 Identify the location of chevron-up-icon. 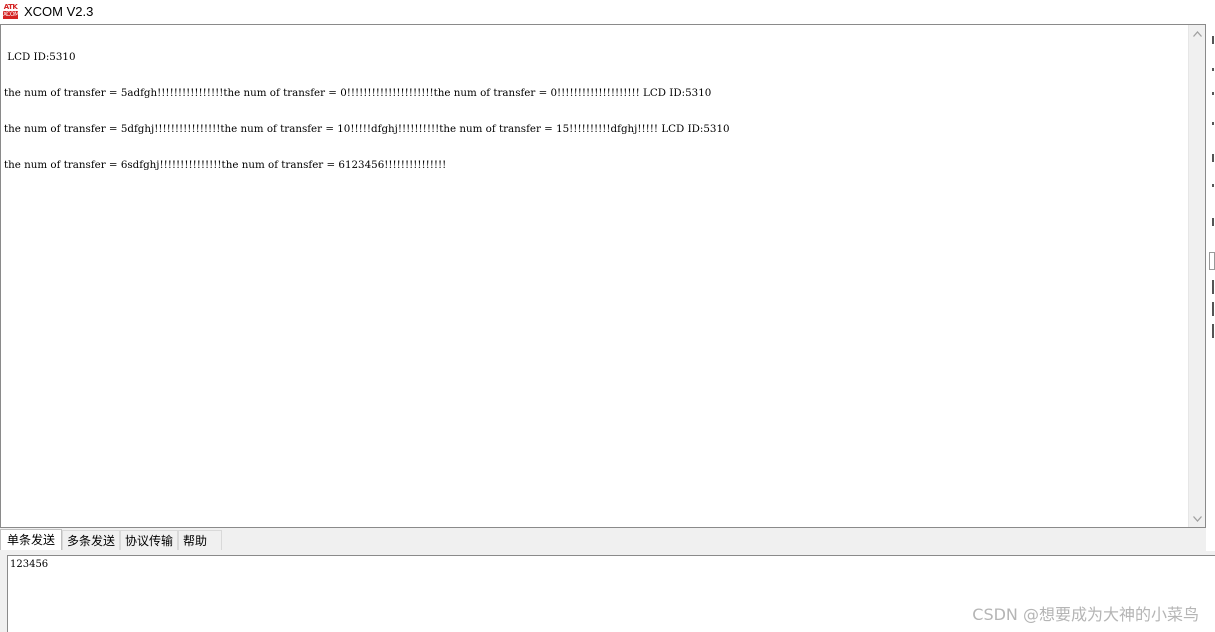
(1197, 33).